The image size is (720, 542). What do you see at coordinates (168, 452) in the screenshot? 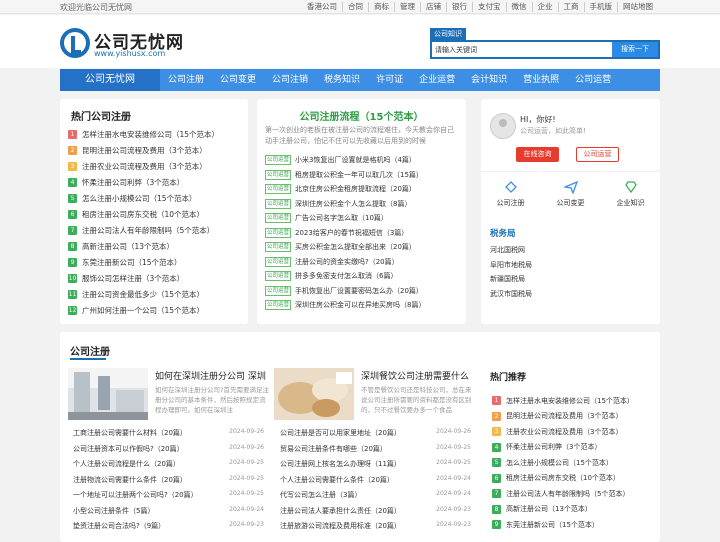
I see `news-item: 公司注册资本可以作假吗?（20篇） 2024-09-26` at bounding box center [168, 452].